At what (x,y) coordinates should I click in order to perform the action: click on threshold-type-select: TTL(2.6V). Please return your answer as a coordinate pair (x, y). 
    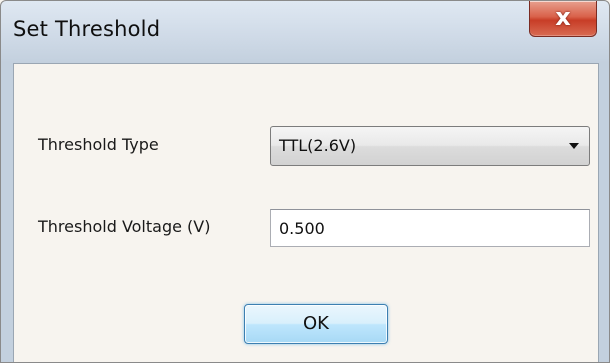
    Looking at the image, I should click on (430, 146).